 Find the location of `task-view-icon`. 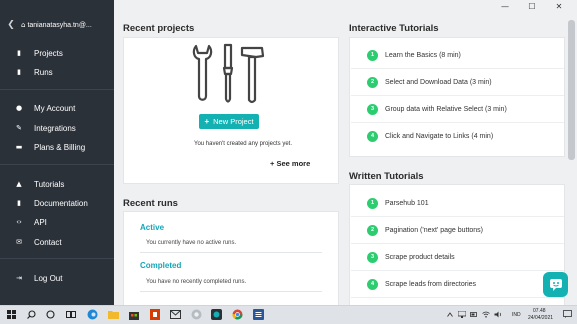

task-view-icon is located at coordinates (71, 314).